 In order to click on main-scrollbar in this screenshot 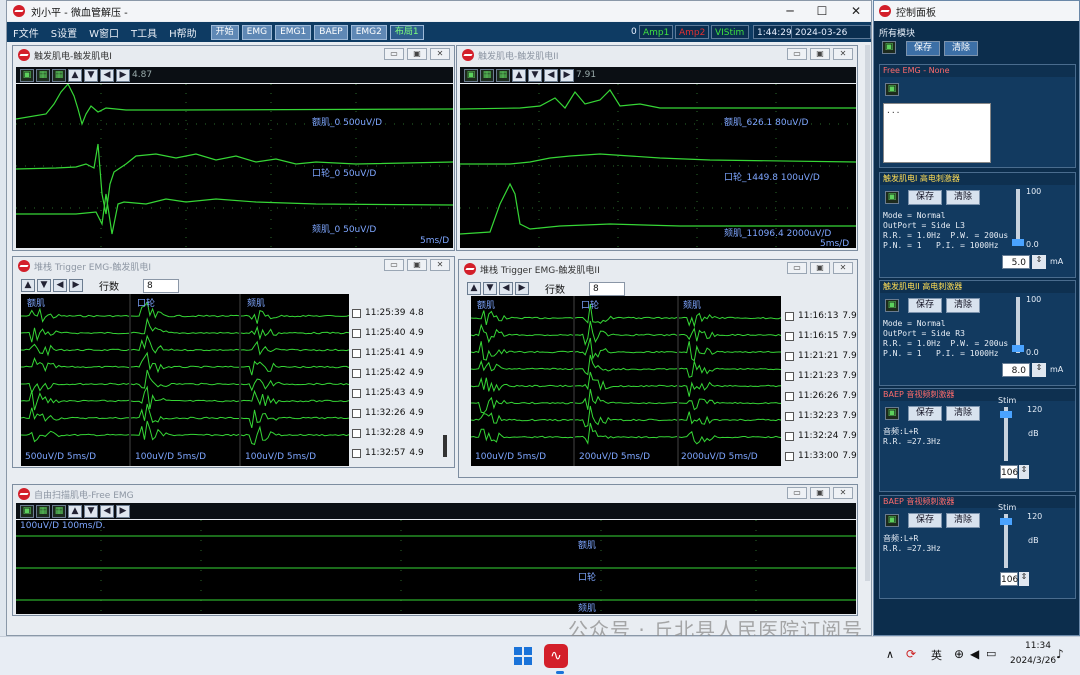, I will do `click(867, 313)`.